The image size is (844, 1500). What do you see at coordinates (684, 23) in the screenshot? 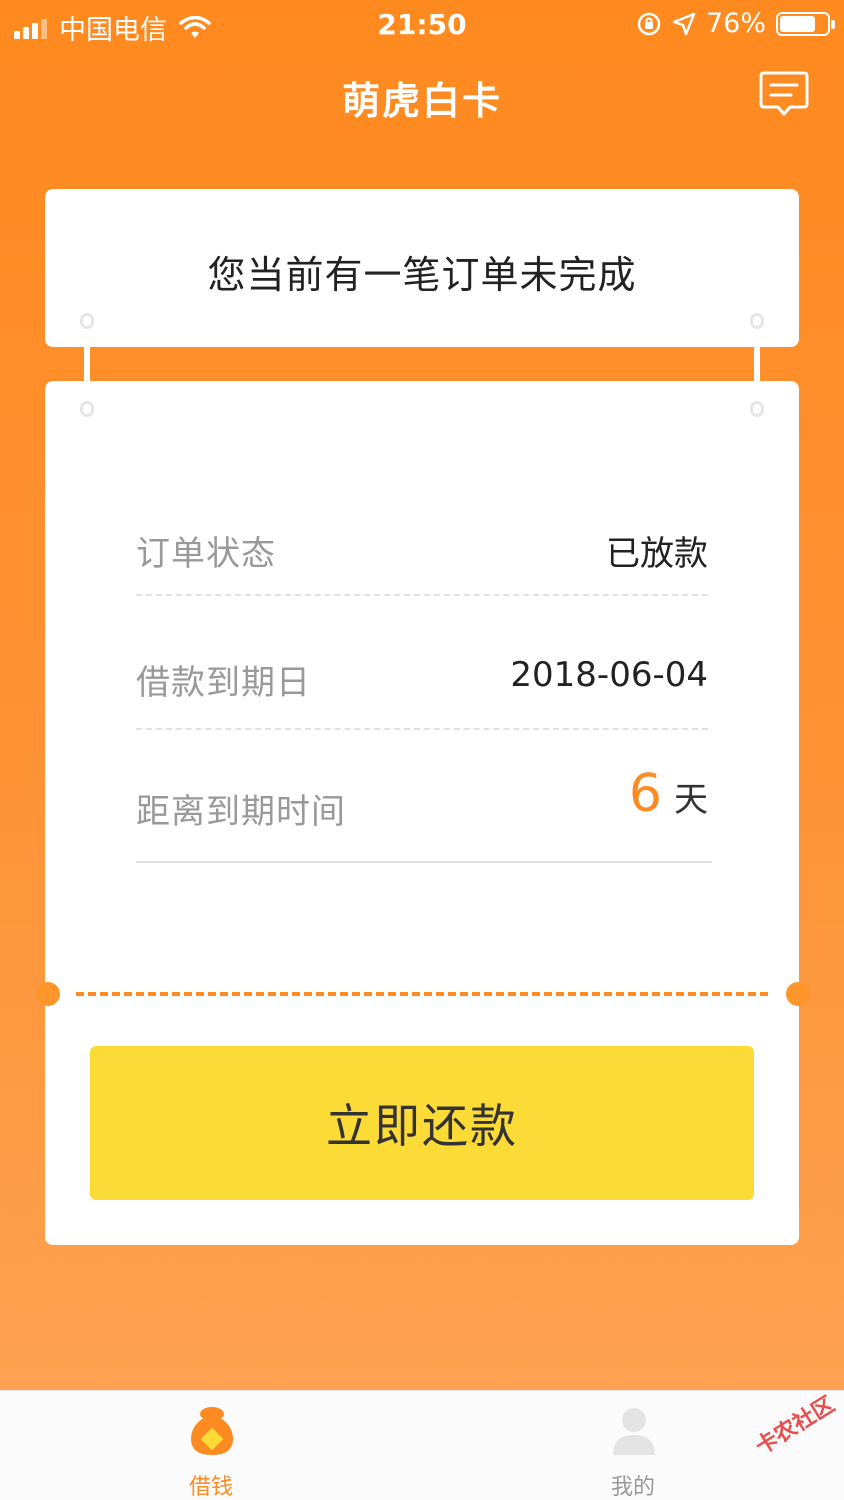
I see `location-icon` at bounding box center [684, 23].